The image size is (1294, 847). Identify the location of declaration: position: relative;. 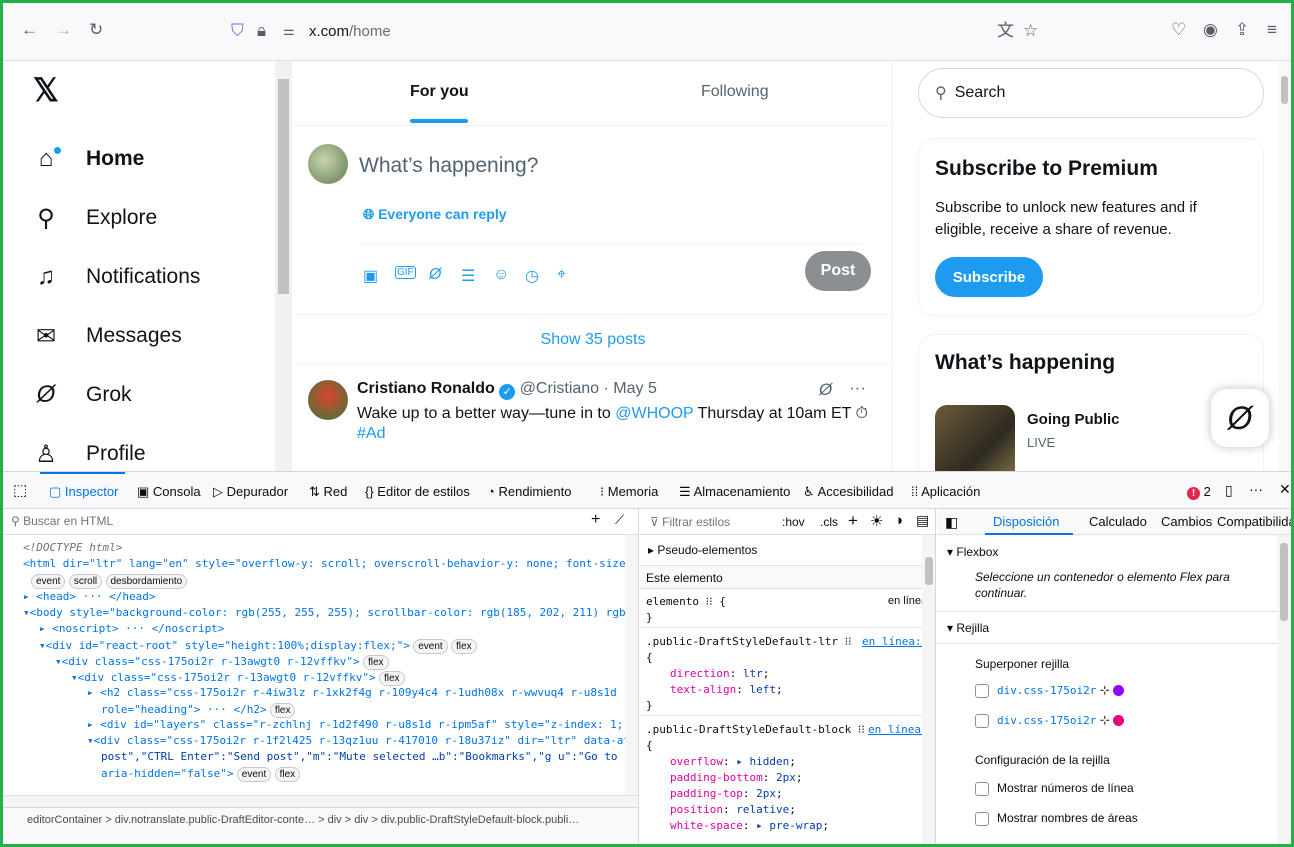
(733, 809).